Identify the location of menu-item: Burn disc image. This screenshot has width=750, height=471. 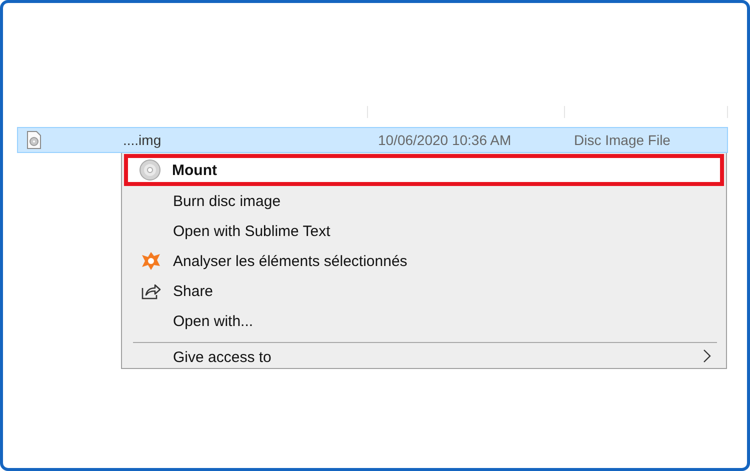
(424, 201).